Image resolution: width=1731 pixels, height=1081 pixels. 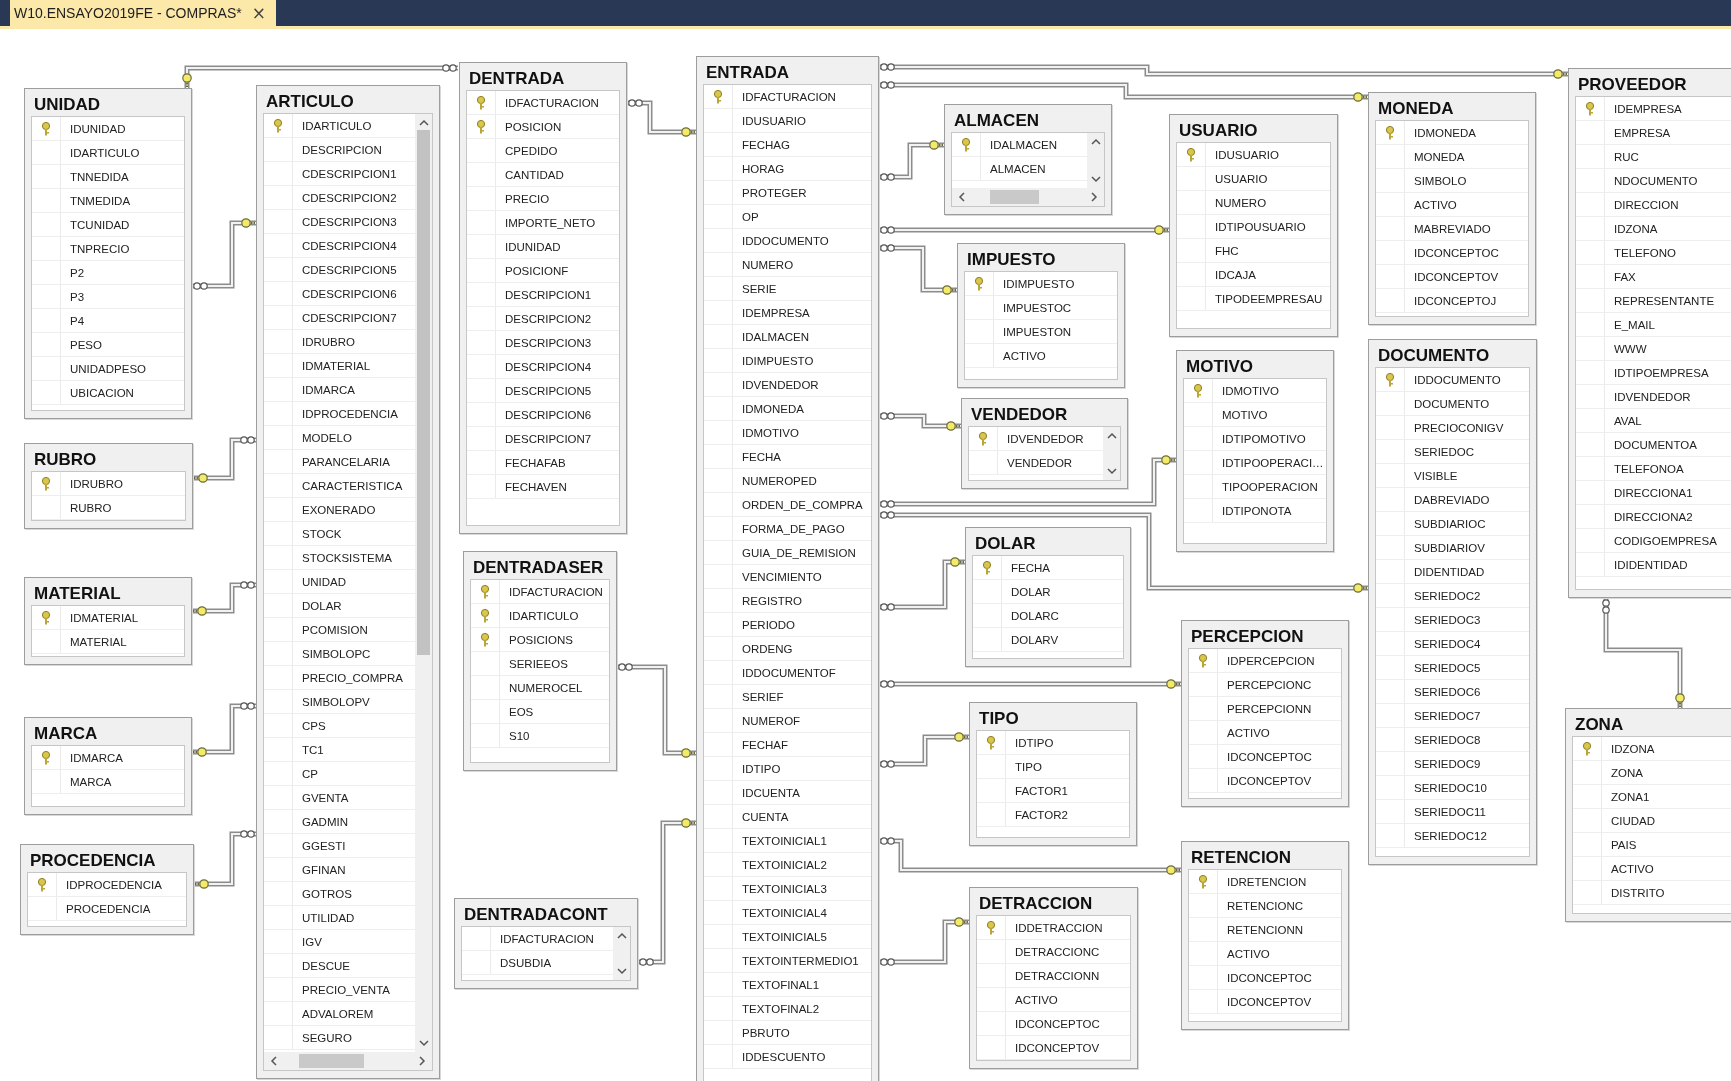 I want to click on column-name: TELEFONO, so click(x=1640, y=252).